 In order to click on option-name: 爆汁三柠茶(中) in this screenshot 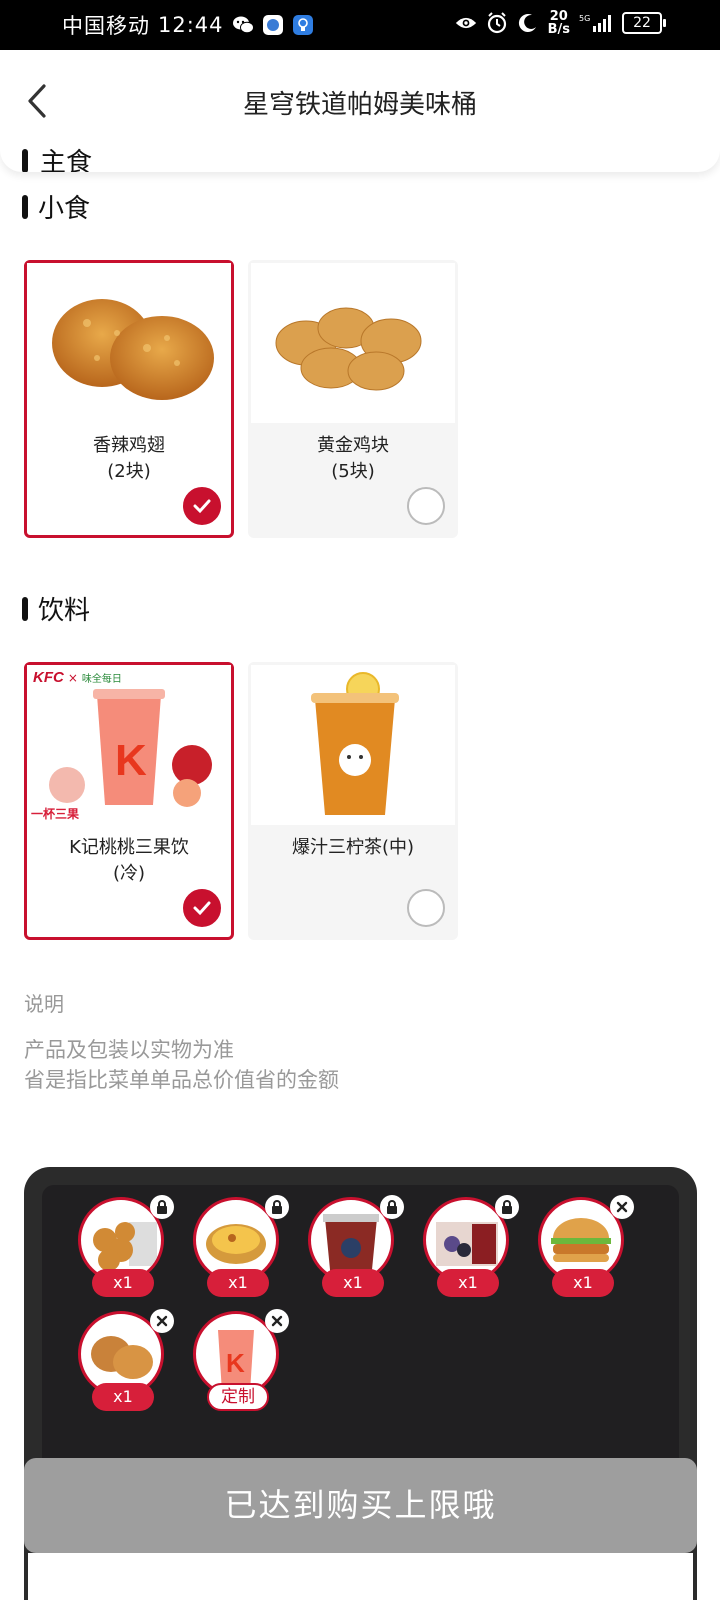, I will do `click(353, 847)`.